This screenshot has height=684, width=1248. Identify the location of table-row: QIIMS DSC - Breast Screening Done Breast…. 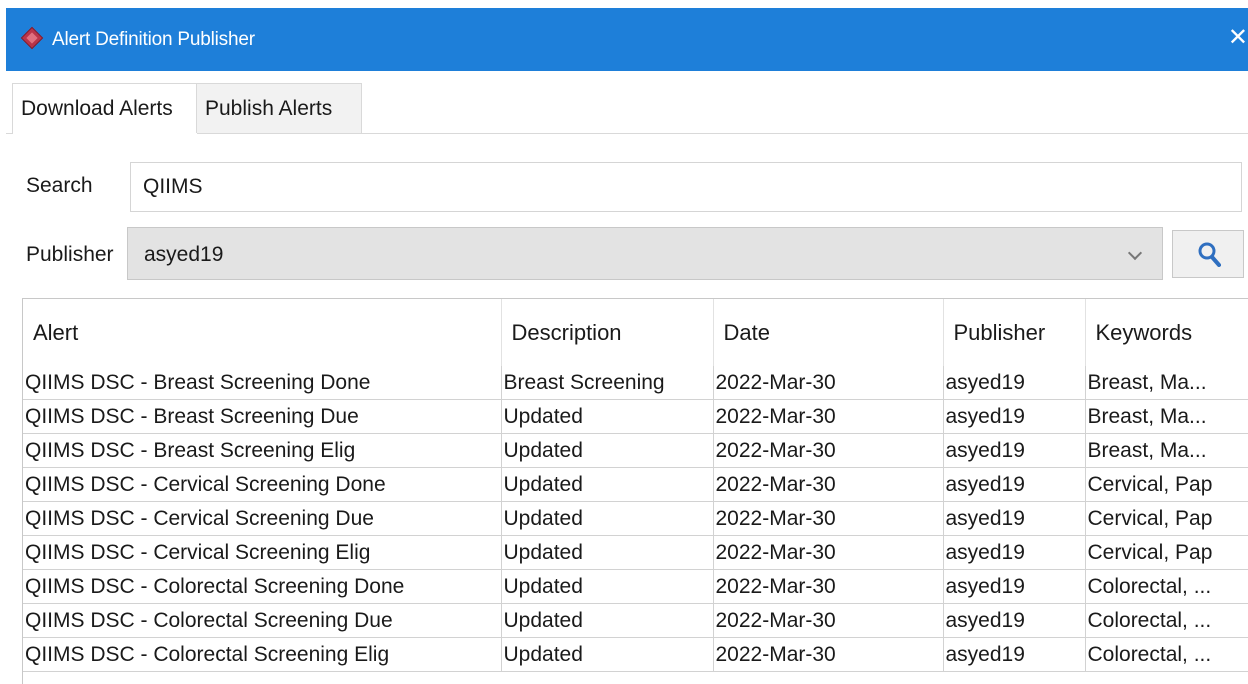
(635, 383).